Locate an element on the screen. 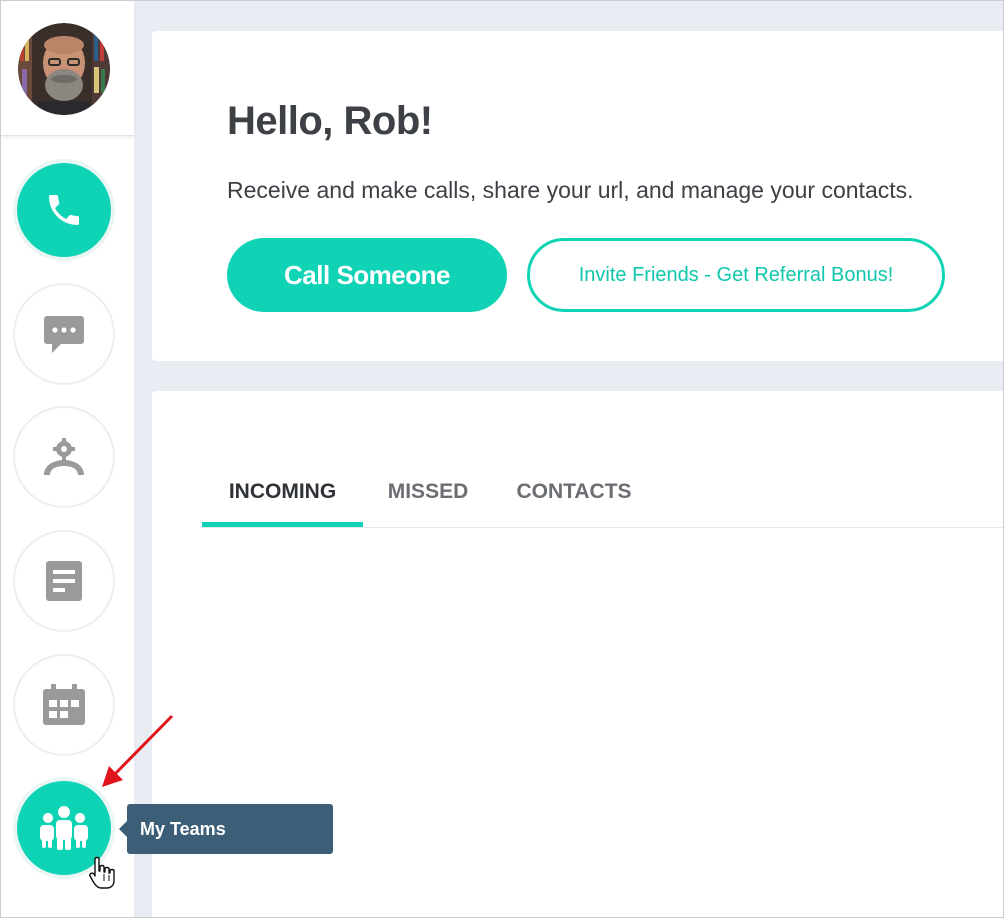  invite-friends-button: Invite Friends - Get Referral Bonus! is located at coordinates (736, 275).